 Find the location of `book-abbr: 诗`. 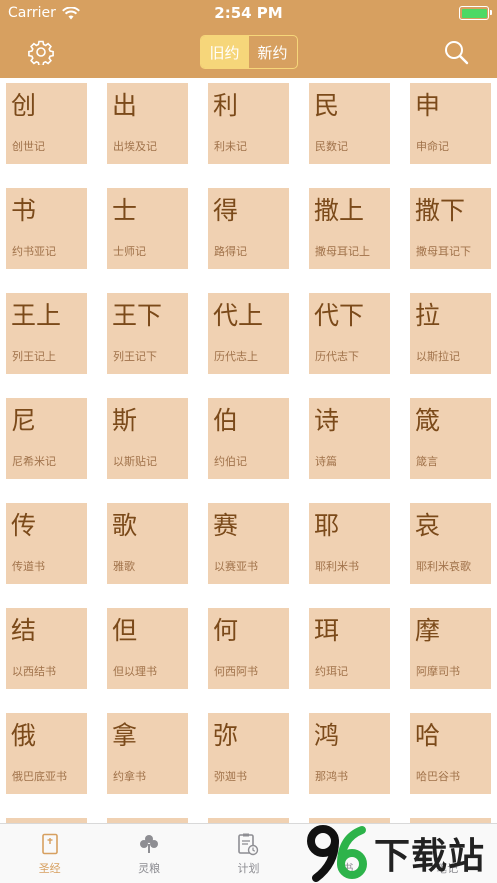

book-abbr: 诗 is located at coordinates (327, 420).